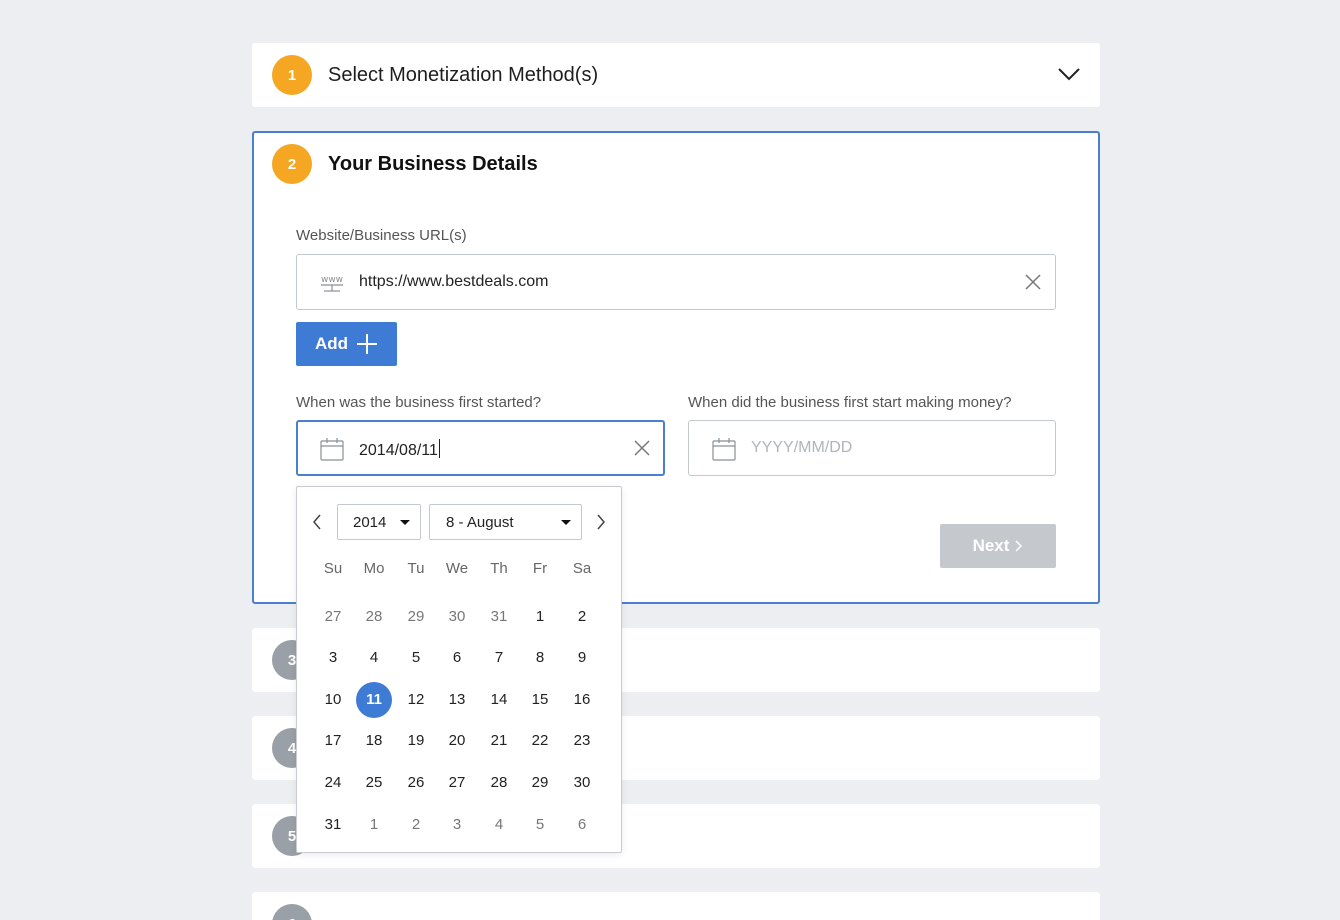  What do you see at coordinates (1069, 74) in the screenshot?
I see `chevron-down-icon` at bounding box center [1069, 74].